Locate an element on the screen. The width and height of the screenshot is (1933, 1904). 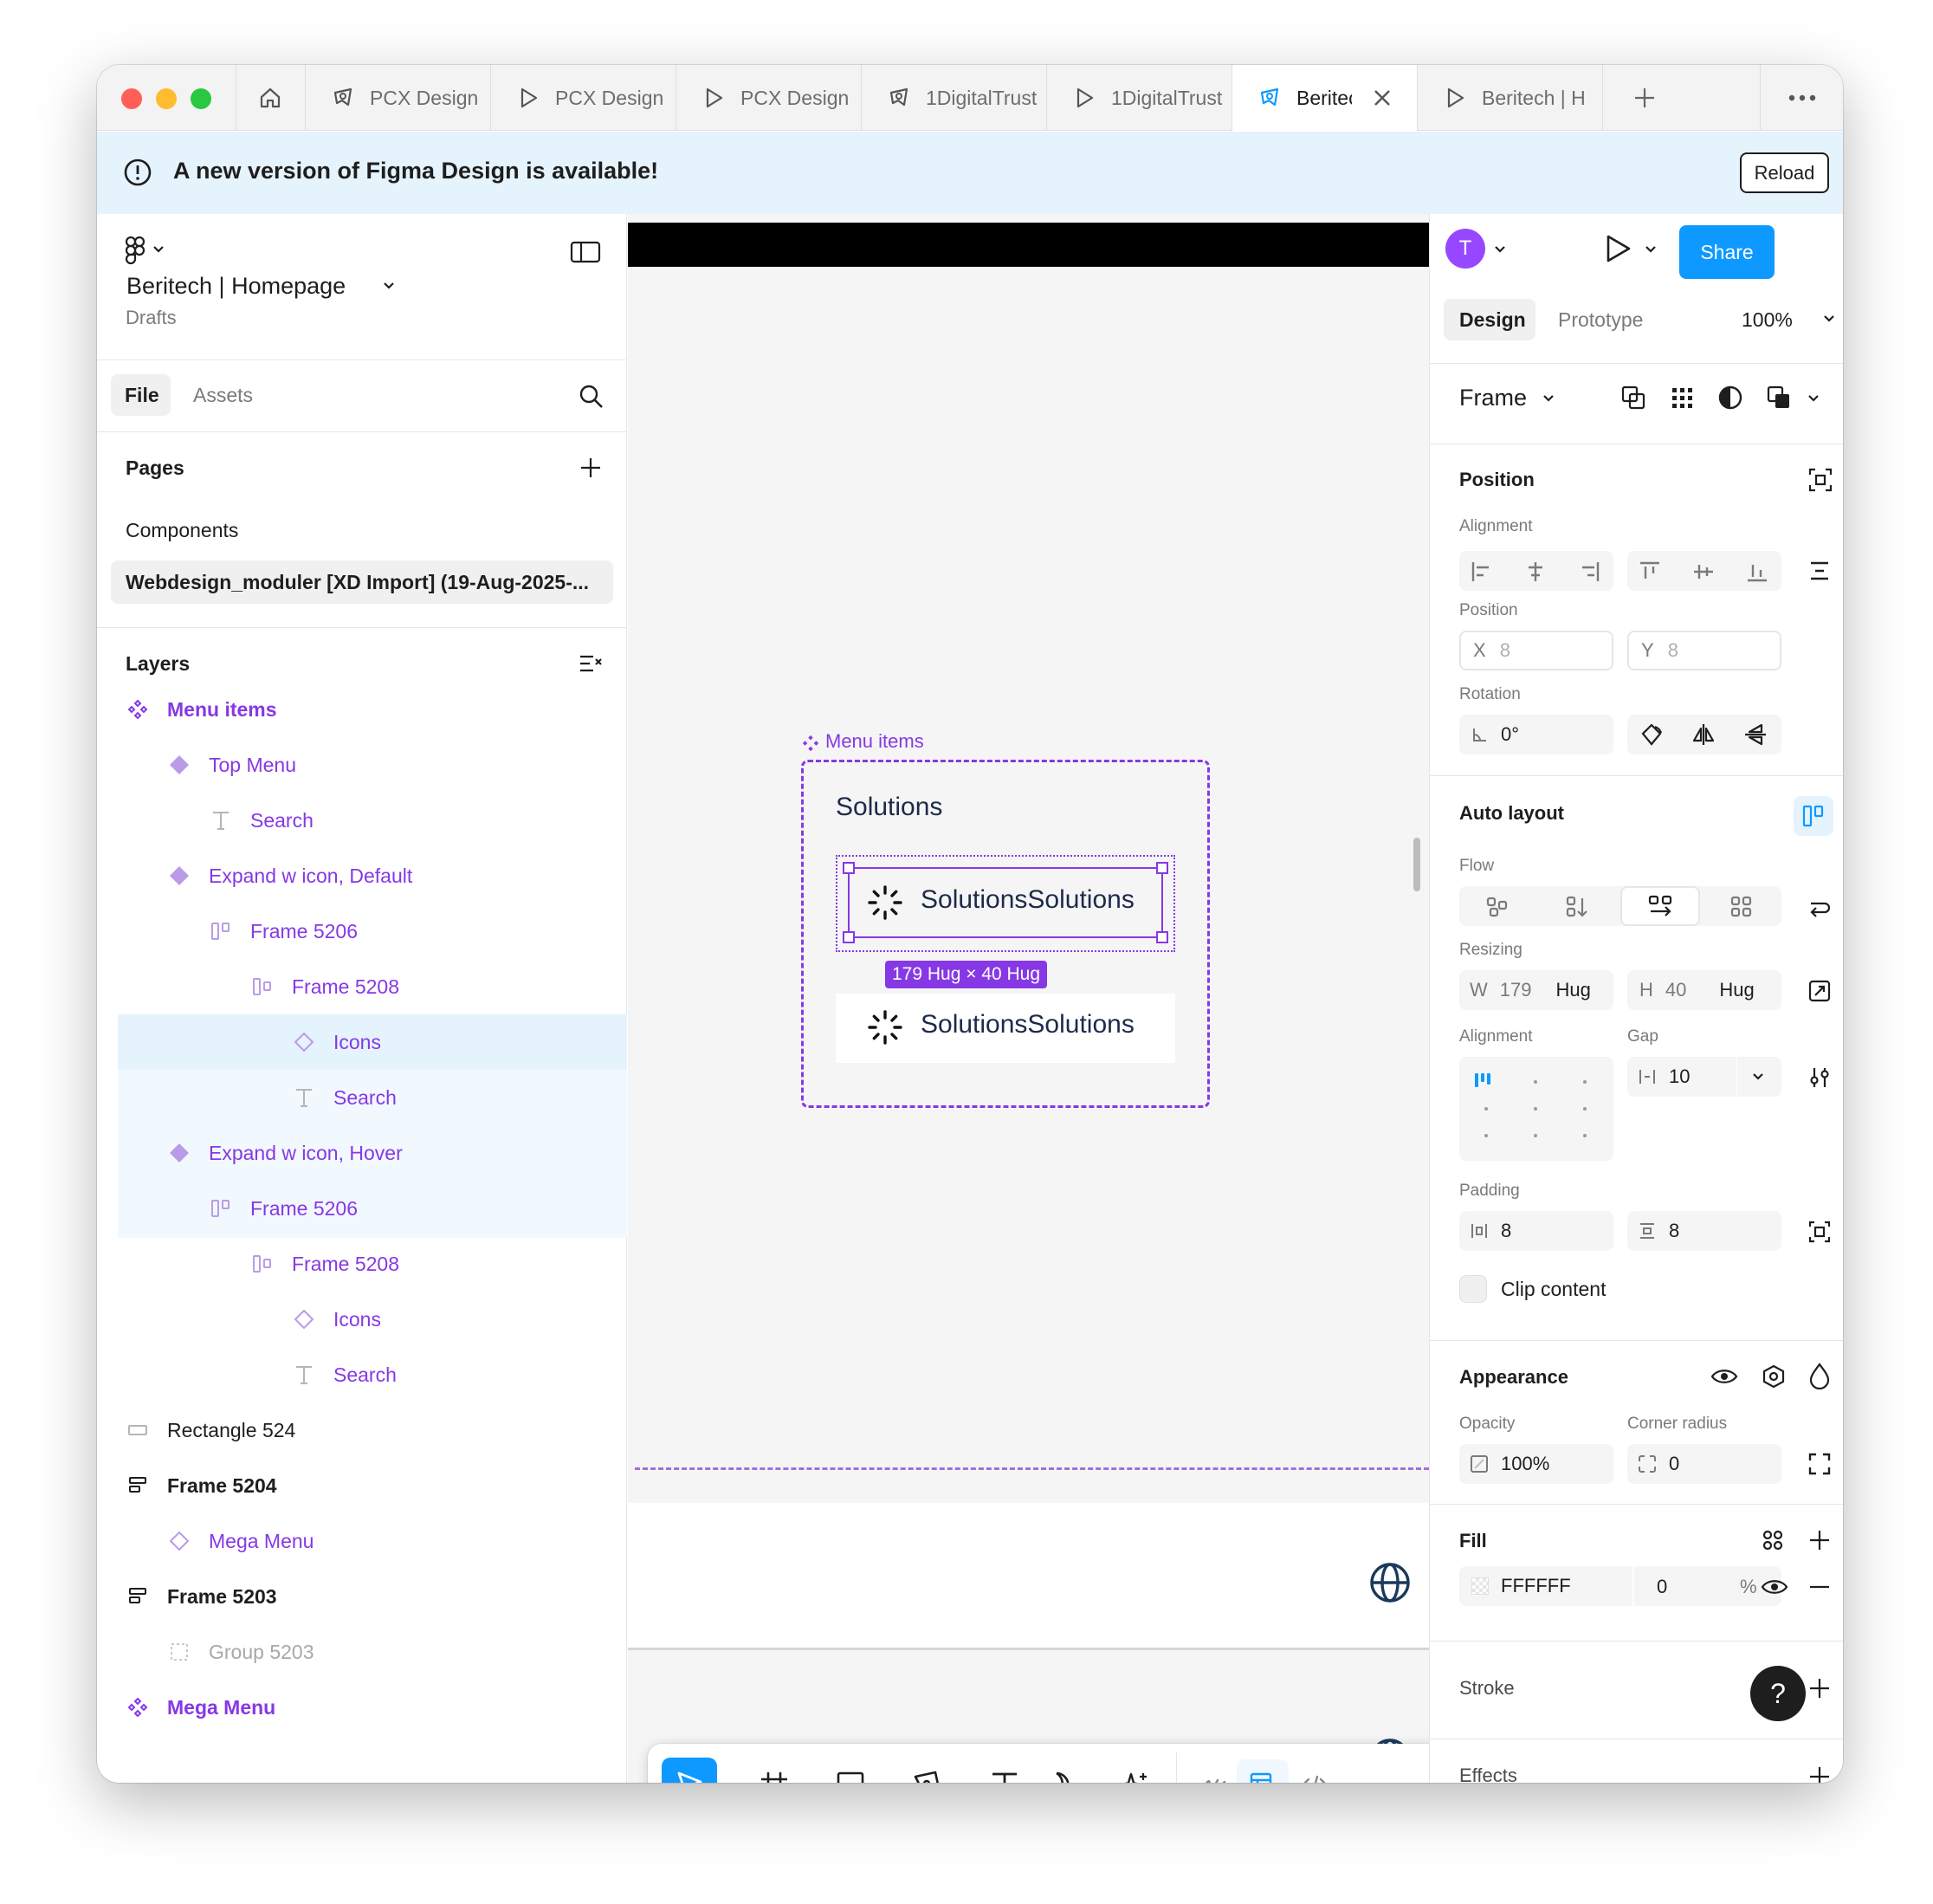
vertical-scrollbar is located at coordinates (1416, 864).